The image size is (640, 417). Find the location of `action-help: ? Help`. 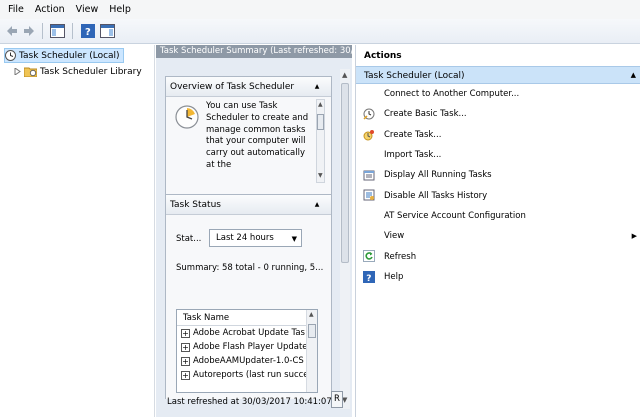

action-help: ? Help is located at coordinates (498, 277).